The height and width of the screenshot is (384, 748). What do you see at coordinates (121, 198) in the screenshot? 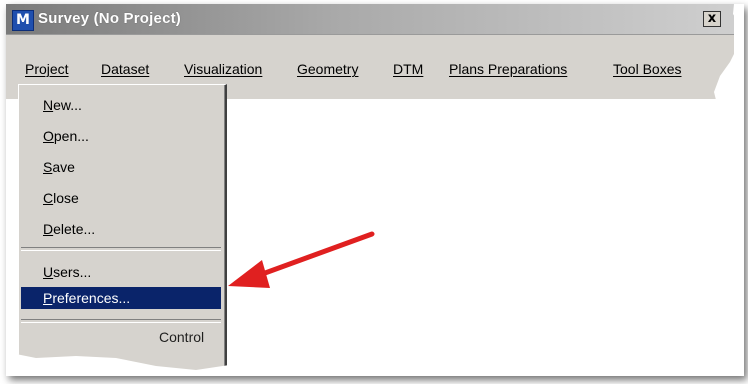
I see `menu-item-close: Close` at bounding box center [121, 198].